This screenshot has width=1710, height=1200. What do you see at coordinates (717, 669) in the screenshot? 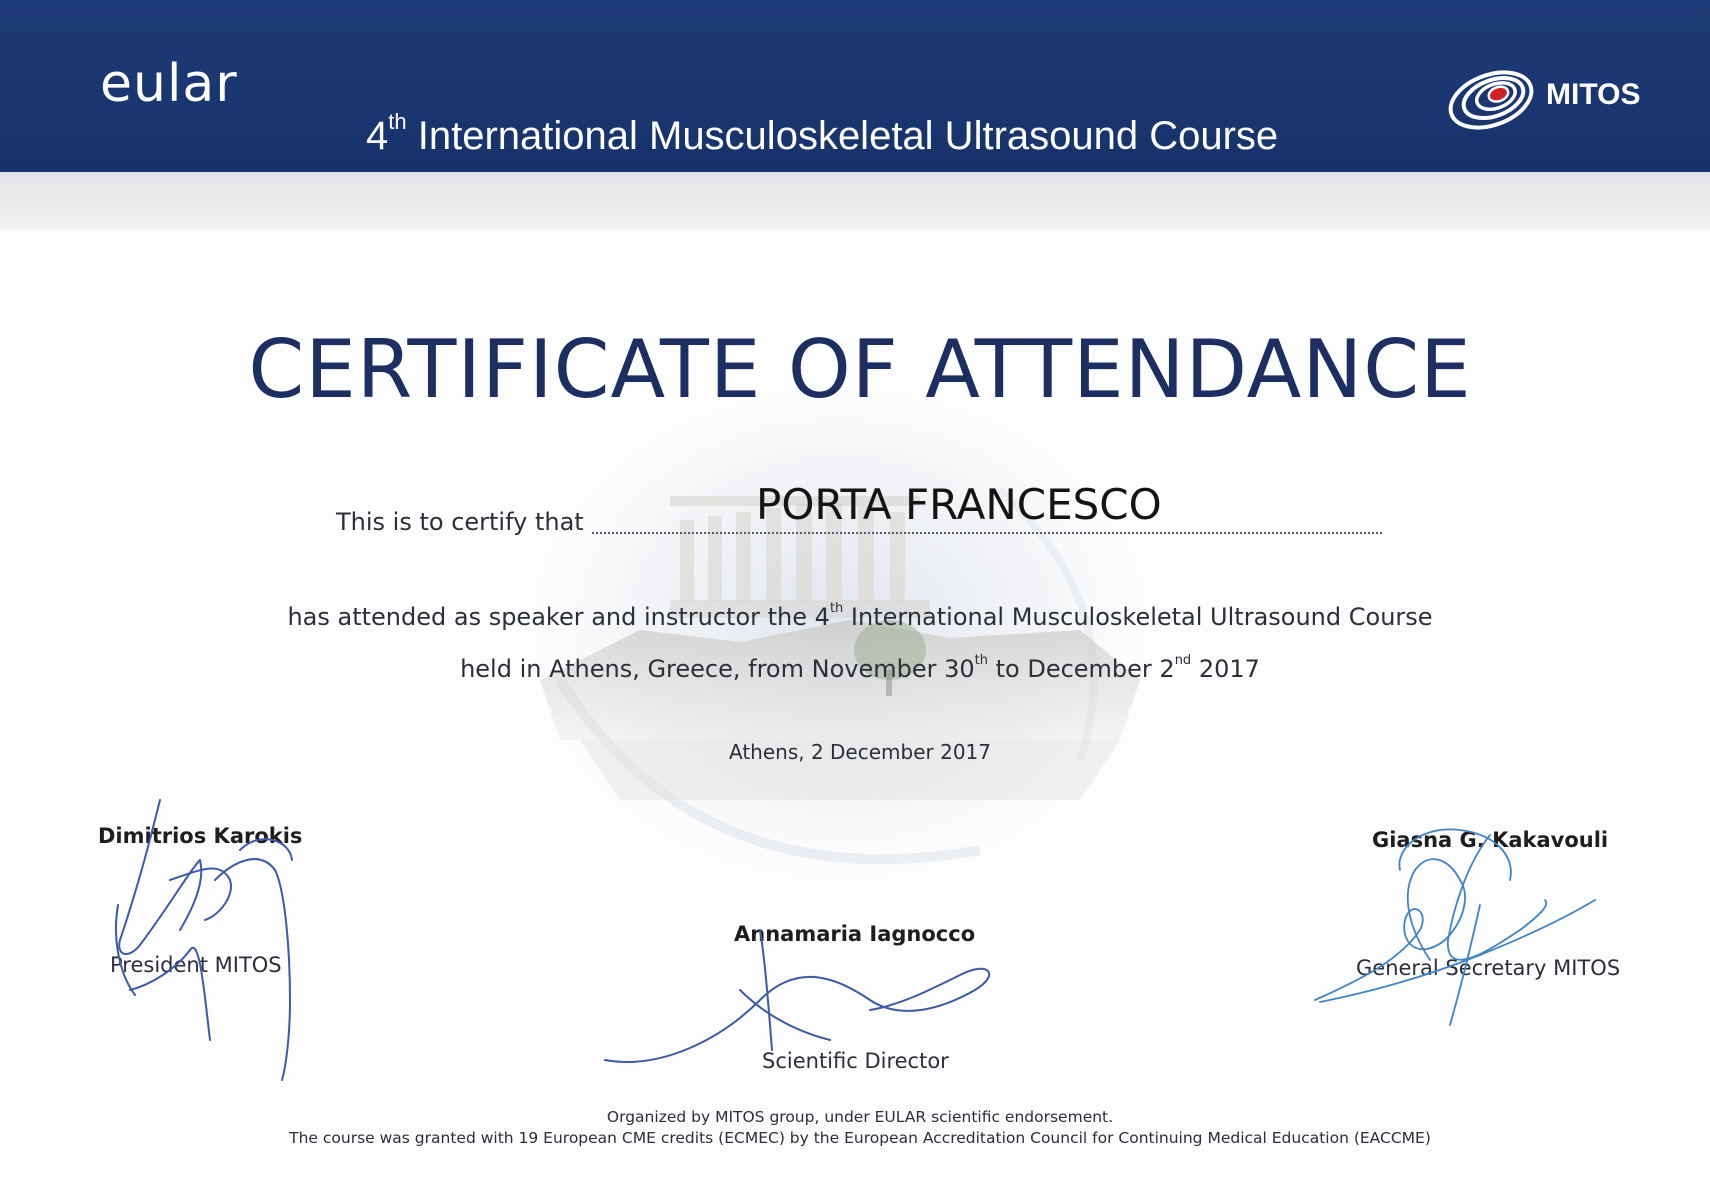
I see `event-dates-part-a: held in Athens, Greece, from November 30` at bounding box center [717, 669].